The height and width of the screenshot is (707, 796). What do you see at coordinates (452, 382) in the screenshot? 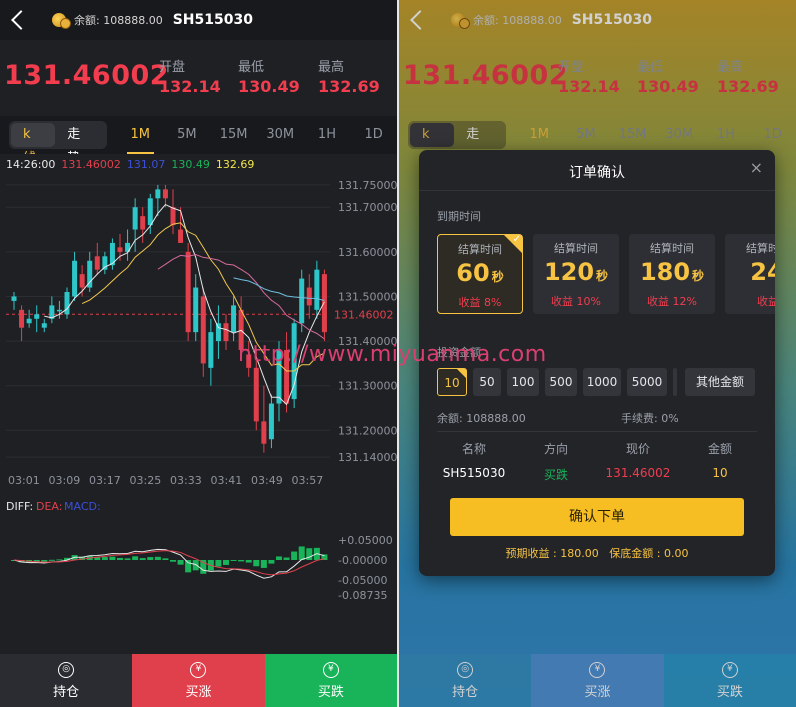
I see `amount-10: 10` at bounding box center [452, 382].